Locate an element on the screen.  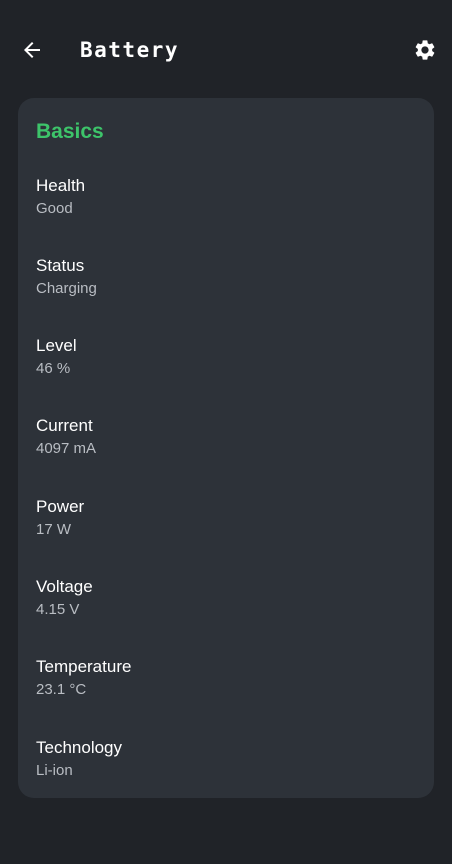
info-row-health: Health Good is located at coordinates (226, 210).